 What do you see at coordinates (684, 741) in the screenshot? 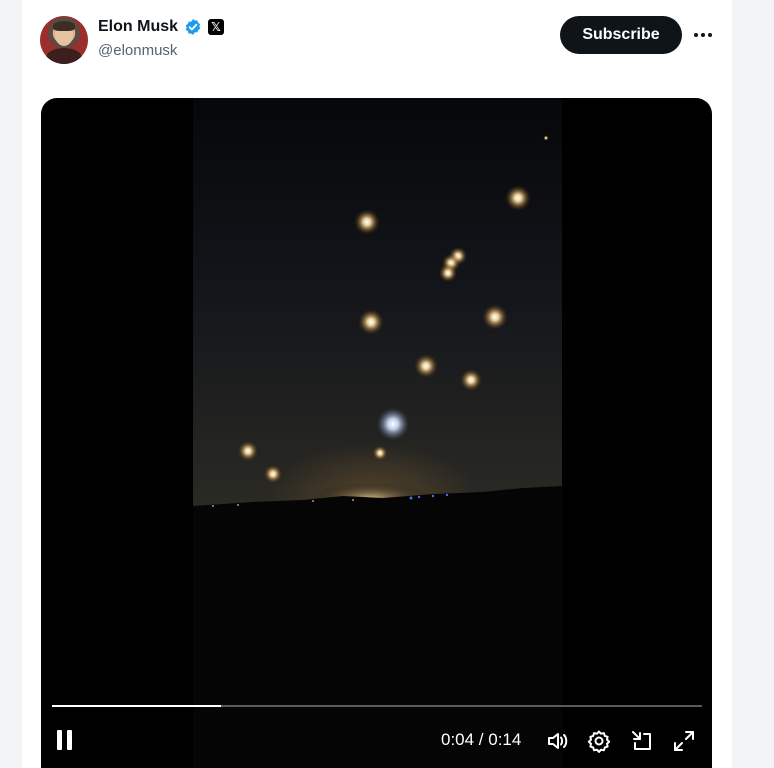
I see `fullscreen-icon` at bounding box center [684, 741].